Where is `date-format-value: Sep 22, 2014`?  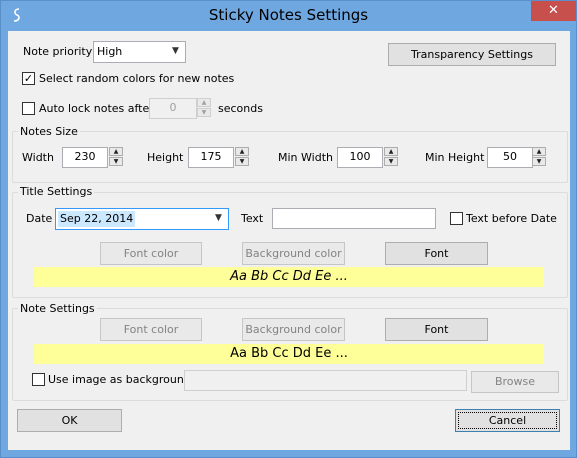
date-format-value: Sep 22, 2014 is located at coordinates (97, 219).